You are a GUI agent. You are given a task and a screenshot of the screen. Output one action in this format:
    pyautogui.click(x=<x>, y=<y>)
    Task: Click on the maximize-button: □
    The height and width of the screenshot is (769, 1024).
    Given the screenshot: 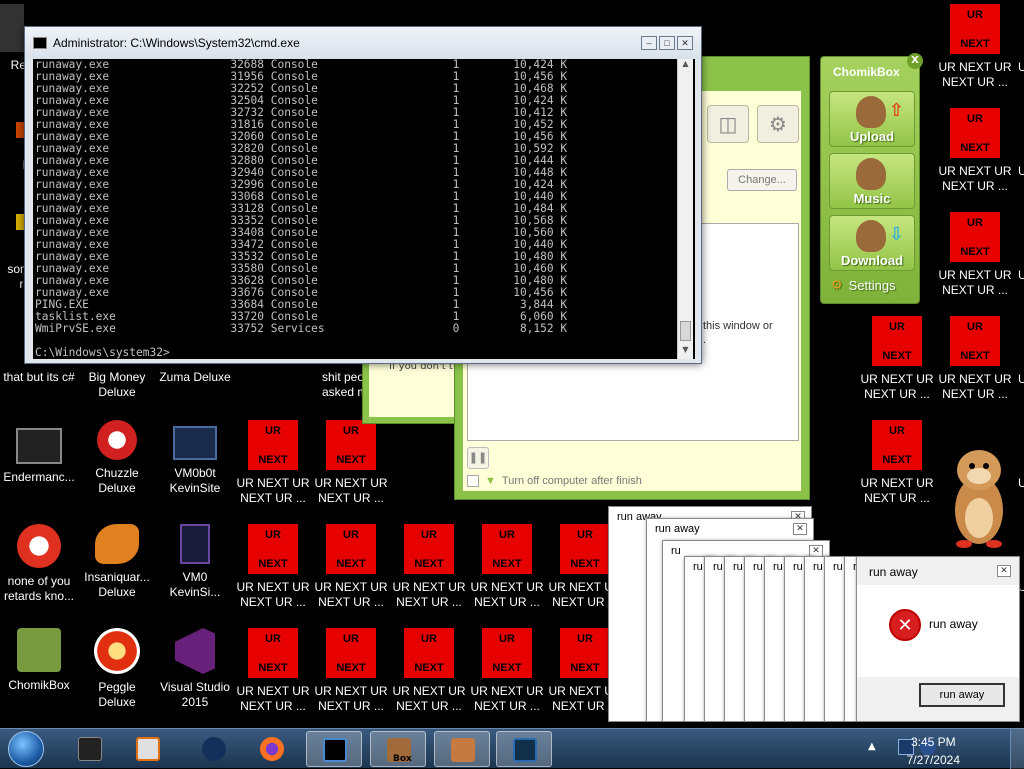 What is the action you would take?
    pyautogui.click(x=667, y=43)
    